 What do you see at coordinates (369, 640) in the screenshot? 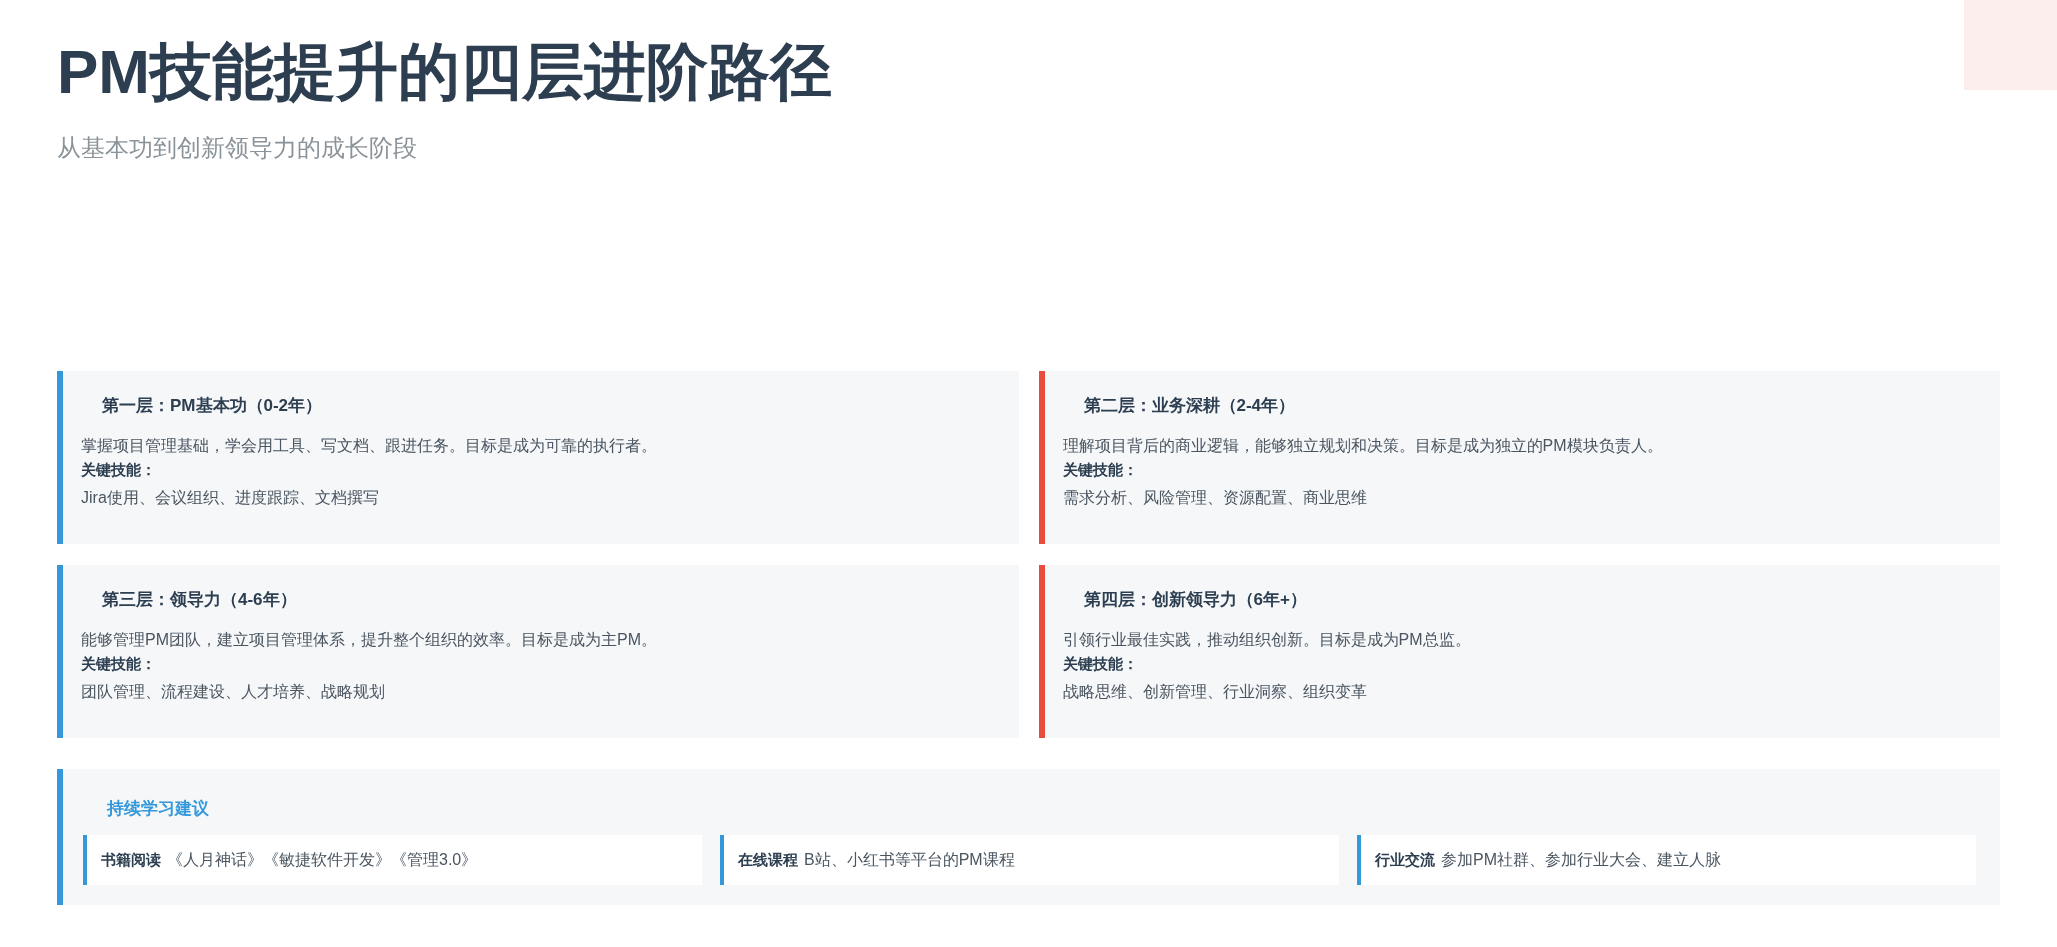
I see `card-description: 能够管理PM团队，建立项目管理体系，提升整个组织的效率。目标是成为主PM。` at bounding box center [369, 640].